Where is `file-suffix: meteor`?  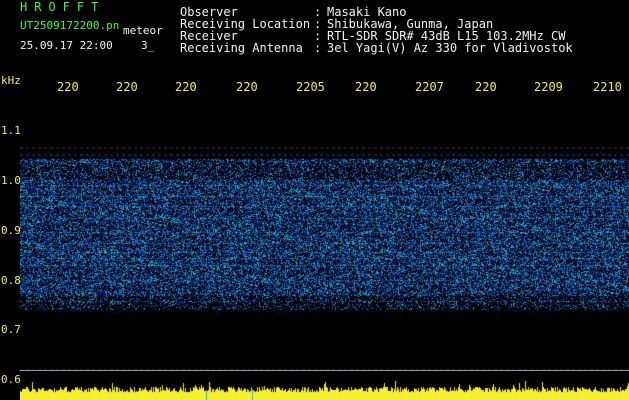
file-suffix: meteor is located at coordinates (143, 30).